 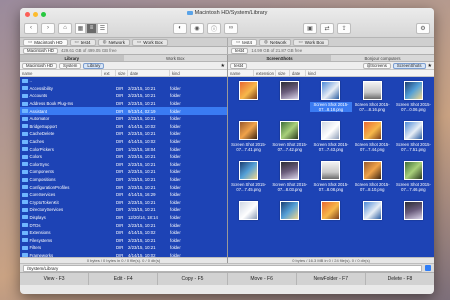 What do you see at coordinates (240, 50) in the screenshot?
I see `right-volume-selector: test4` at bounding box center [240, 50].